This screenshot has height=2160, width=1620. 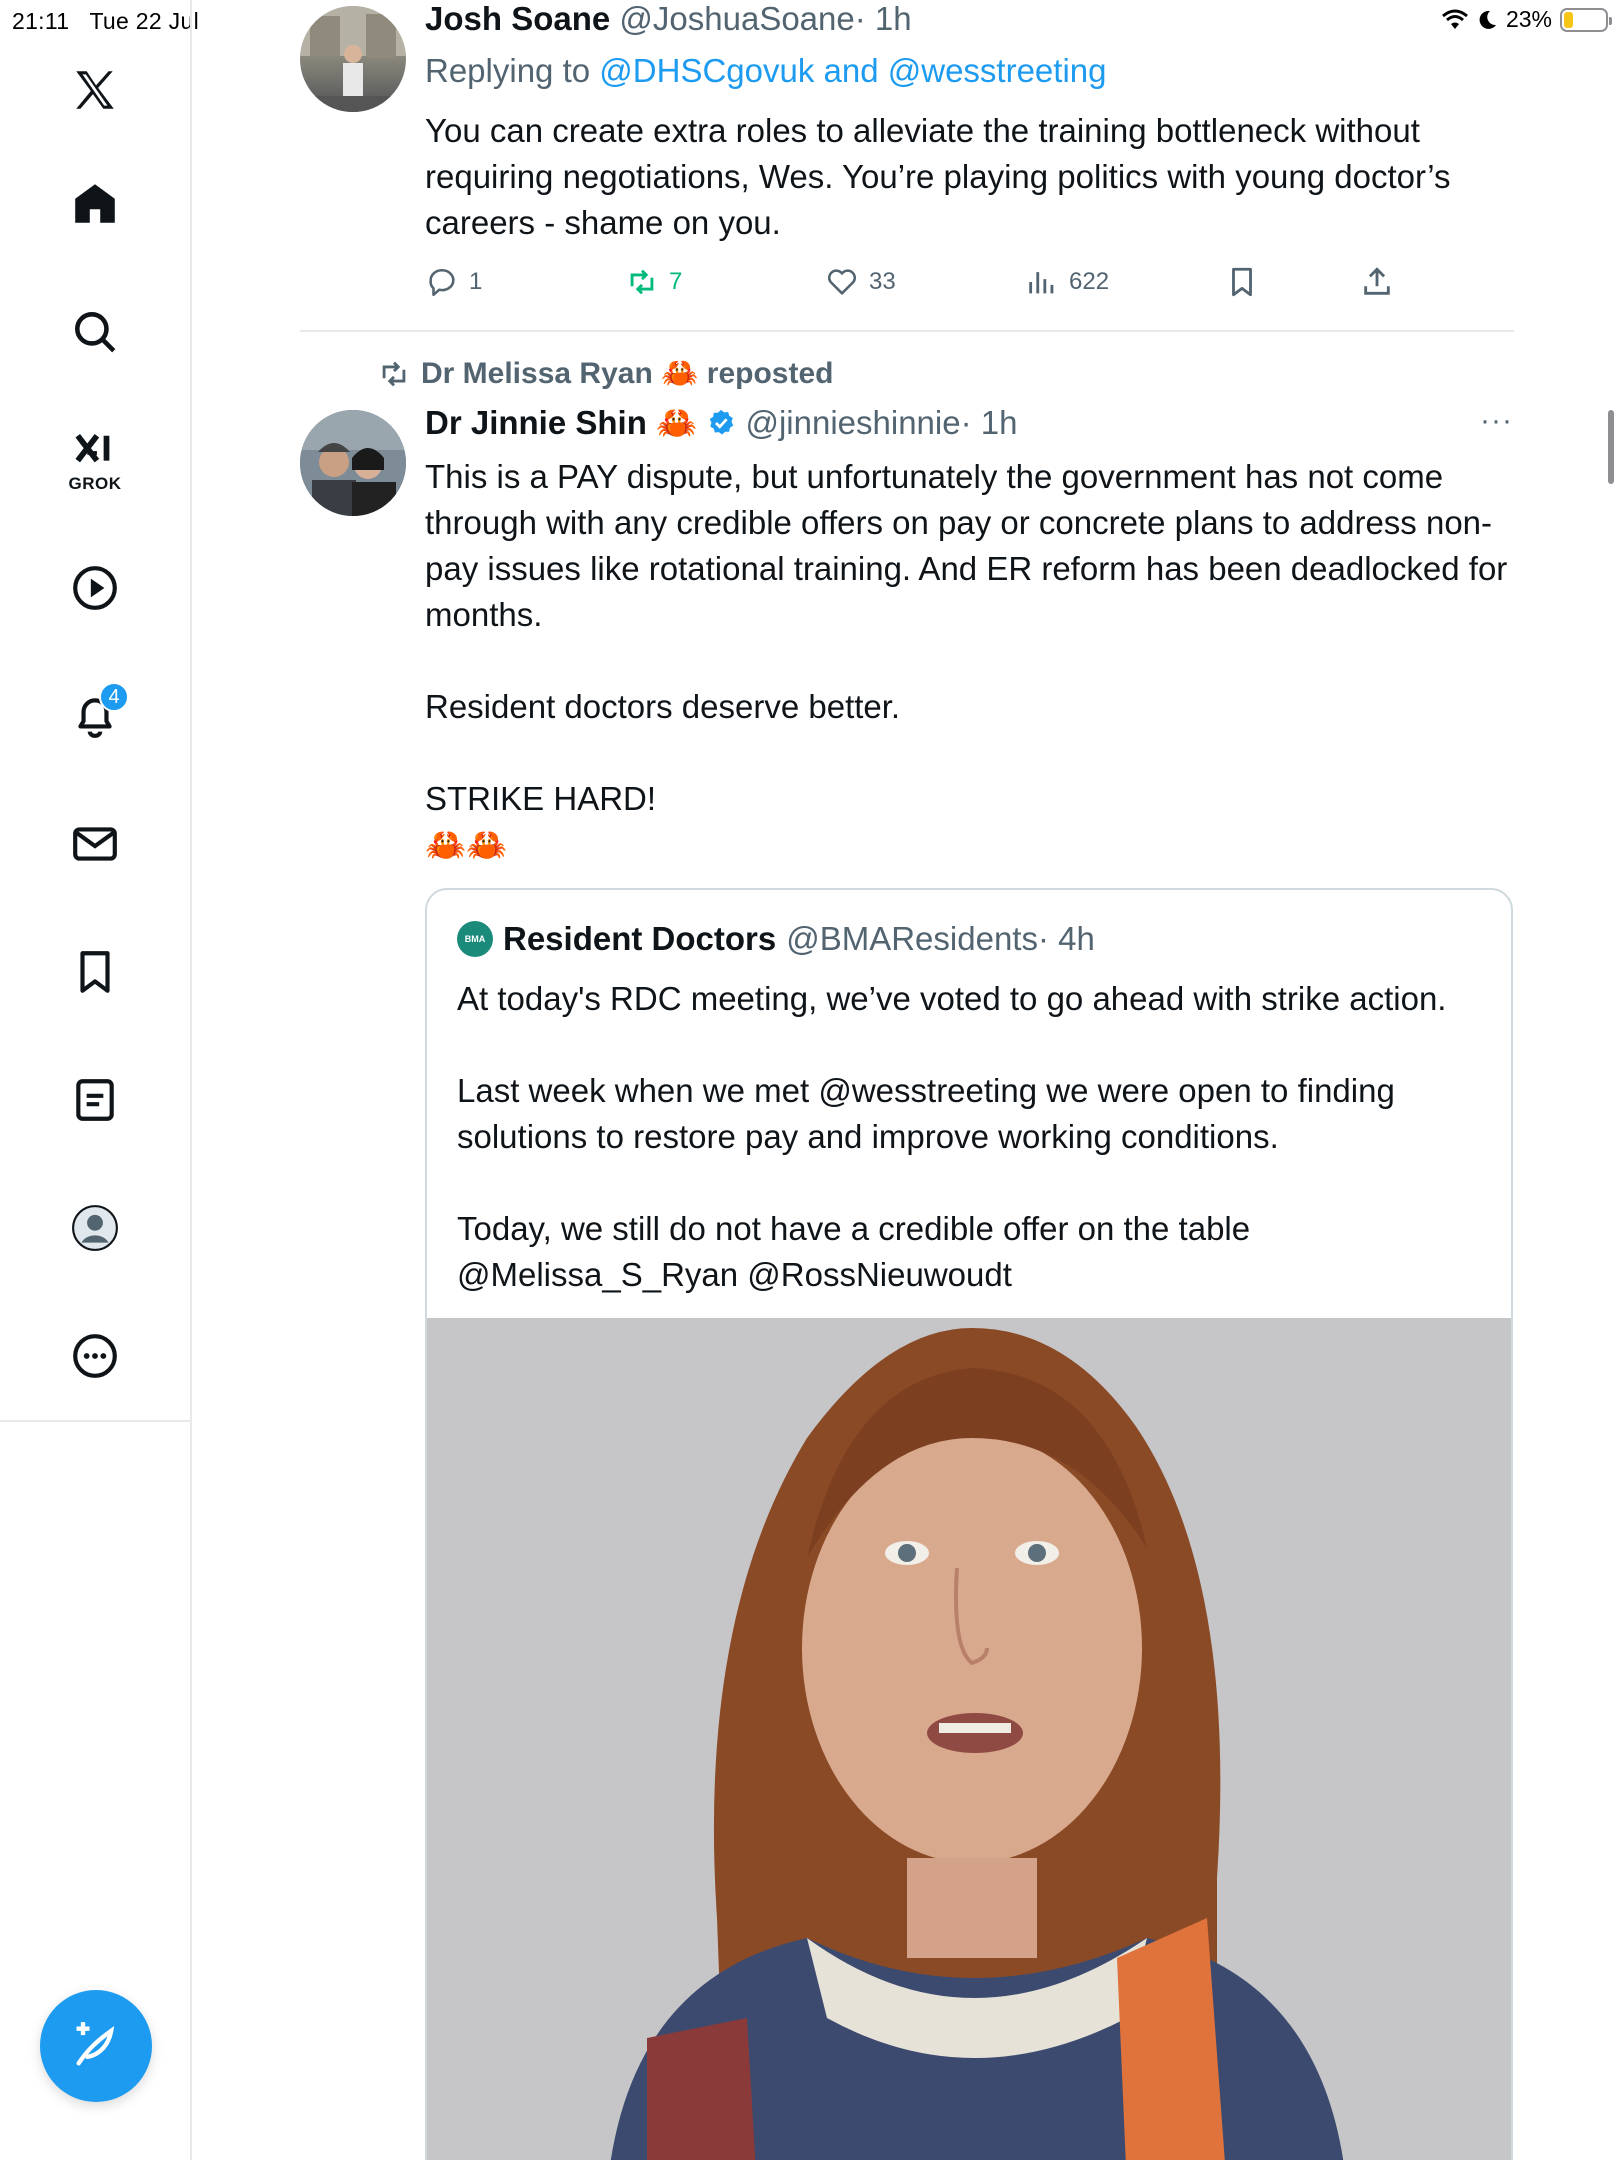 I want to click on replying-to: Replying to @DHSCgovuk and @wesstreeting, so click(x=766, y=71).